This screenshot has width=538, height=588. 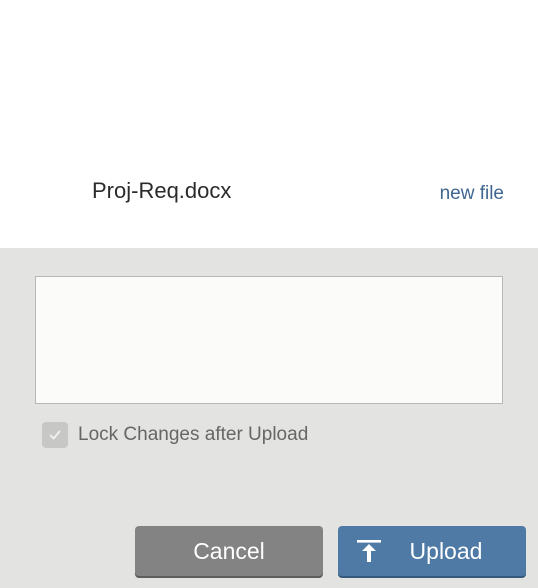 I want to click on lock-changes-option: Lock Changes after Upload, so click(x=175, y=435).